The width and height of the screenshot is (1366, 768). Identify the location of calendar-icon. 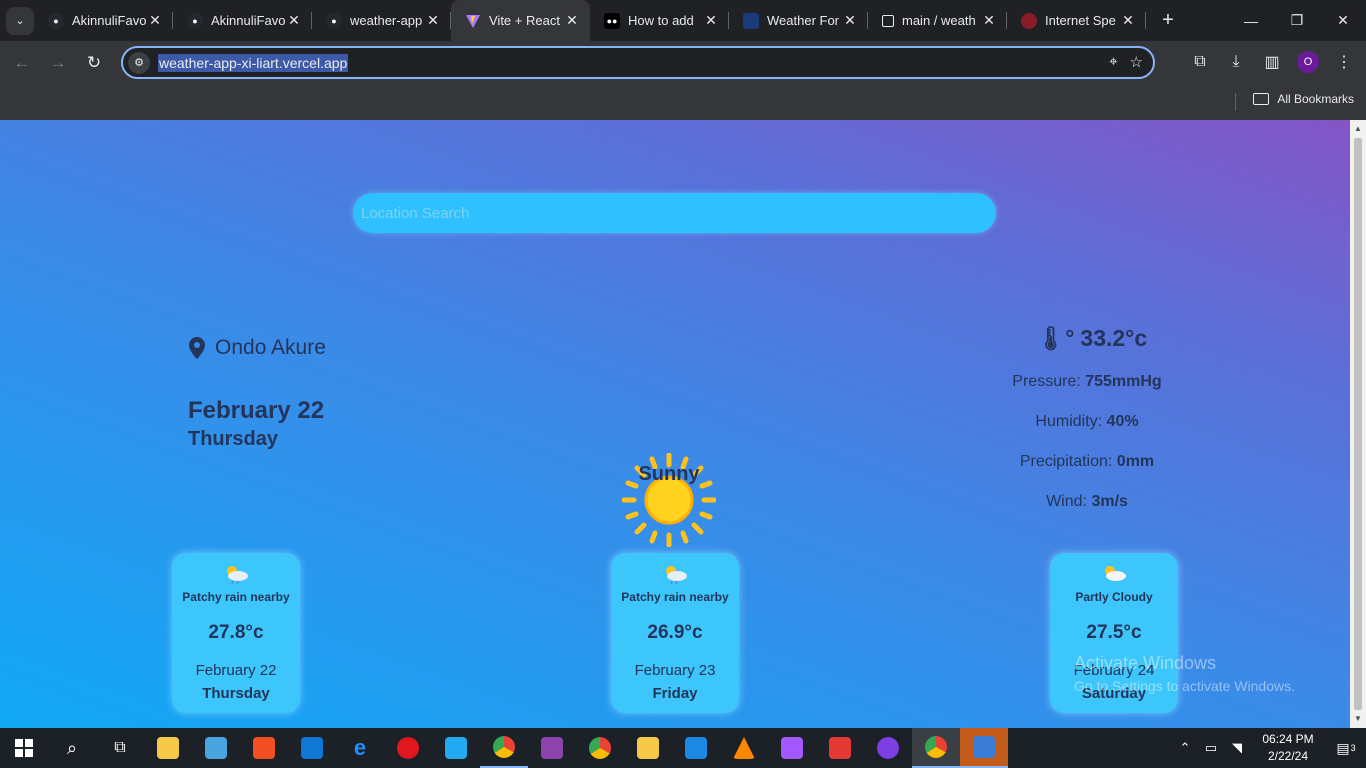
(696, 748).